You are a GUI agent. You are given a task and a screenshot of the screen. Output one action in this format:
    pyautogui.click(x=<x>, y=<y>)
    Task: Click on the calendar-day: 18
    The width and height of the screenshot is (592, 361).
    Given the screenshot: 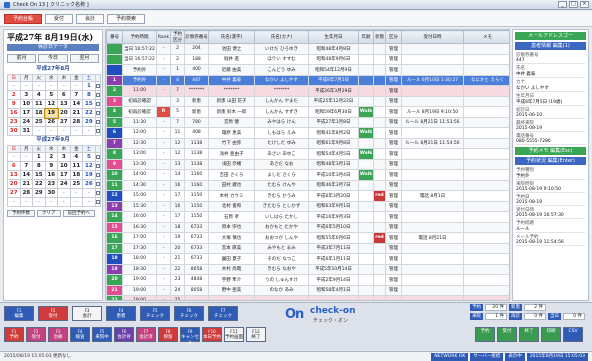 What is the action you would take?
    pyautogui.click(x=39, y=113)
    